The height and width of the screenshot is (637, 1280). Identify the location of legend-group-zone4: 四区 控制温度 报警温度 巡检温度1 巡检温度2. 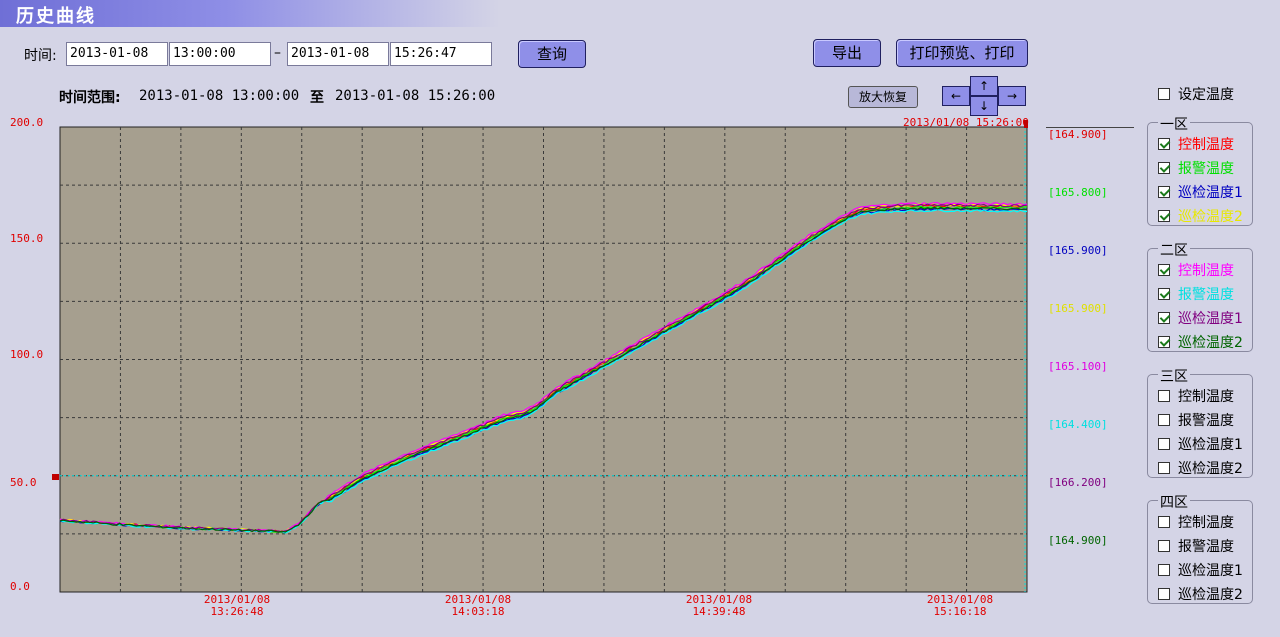
(1200, 548).